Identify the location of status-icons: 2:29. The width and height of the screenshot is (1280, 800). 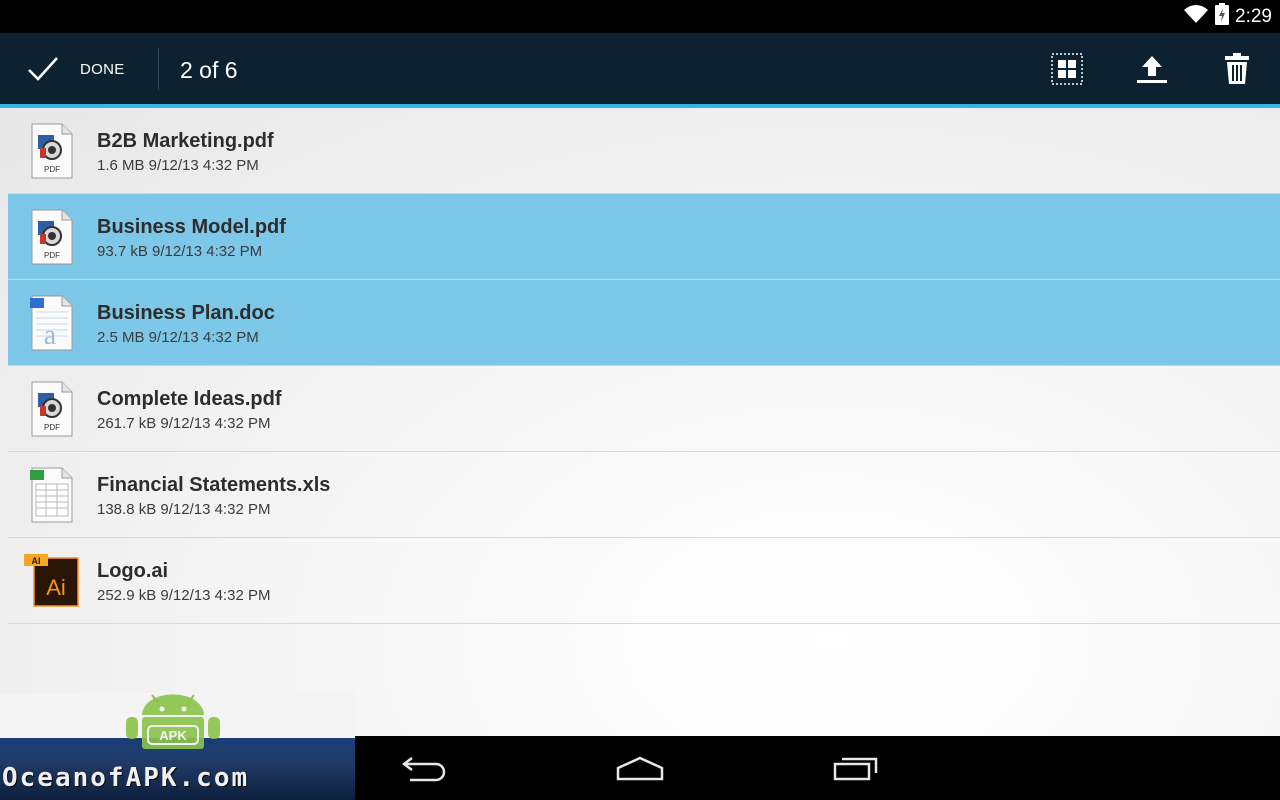
(1227, 16).